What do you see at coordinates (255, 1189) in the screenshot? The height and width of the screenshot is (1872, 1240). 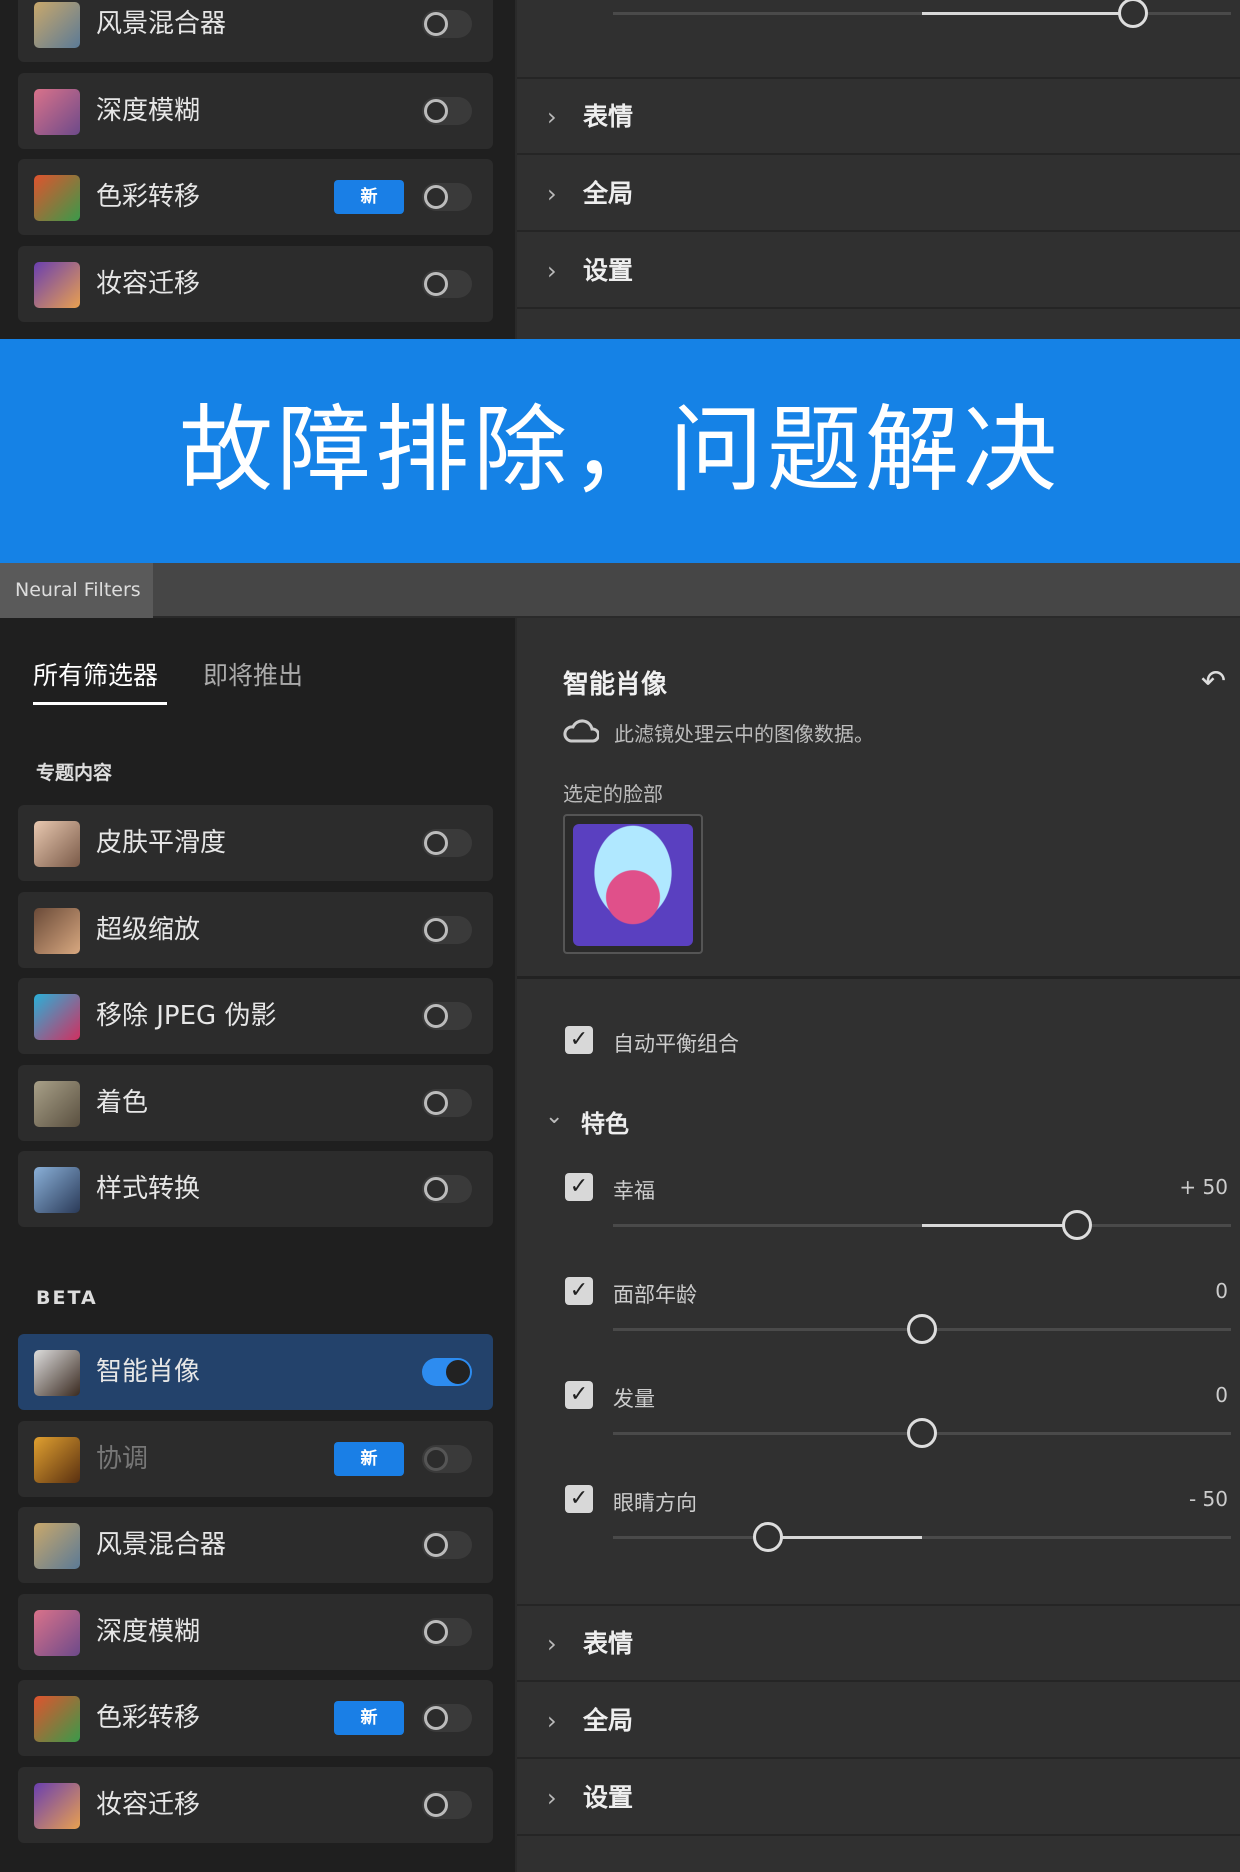 I see `filter-item: 样式转换` at bounding box center [255, 1189].